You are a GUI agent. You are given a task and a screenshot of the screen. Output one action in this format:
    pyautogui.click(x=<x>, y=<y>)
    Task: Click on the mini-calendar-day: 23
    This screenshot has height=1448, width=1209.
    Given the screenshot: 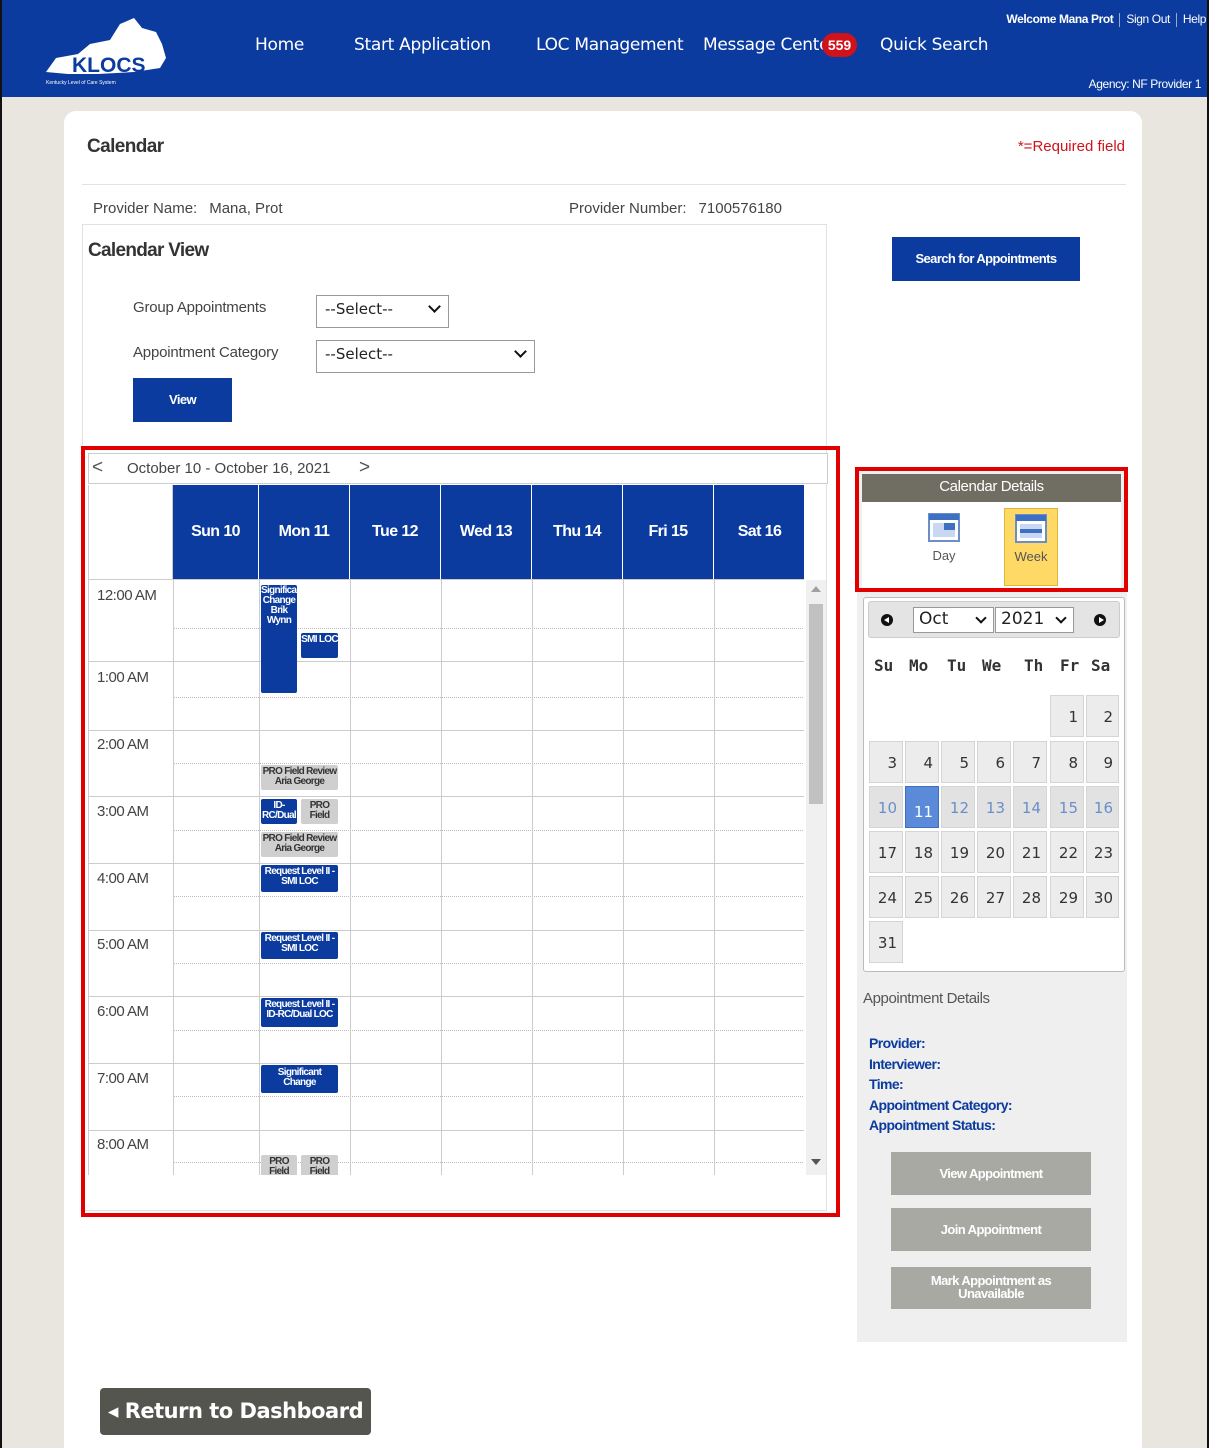 What is the action you would take?
    pyautogui.click(x=1102, y=852)
    